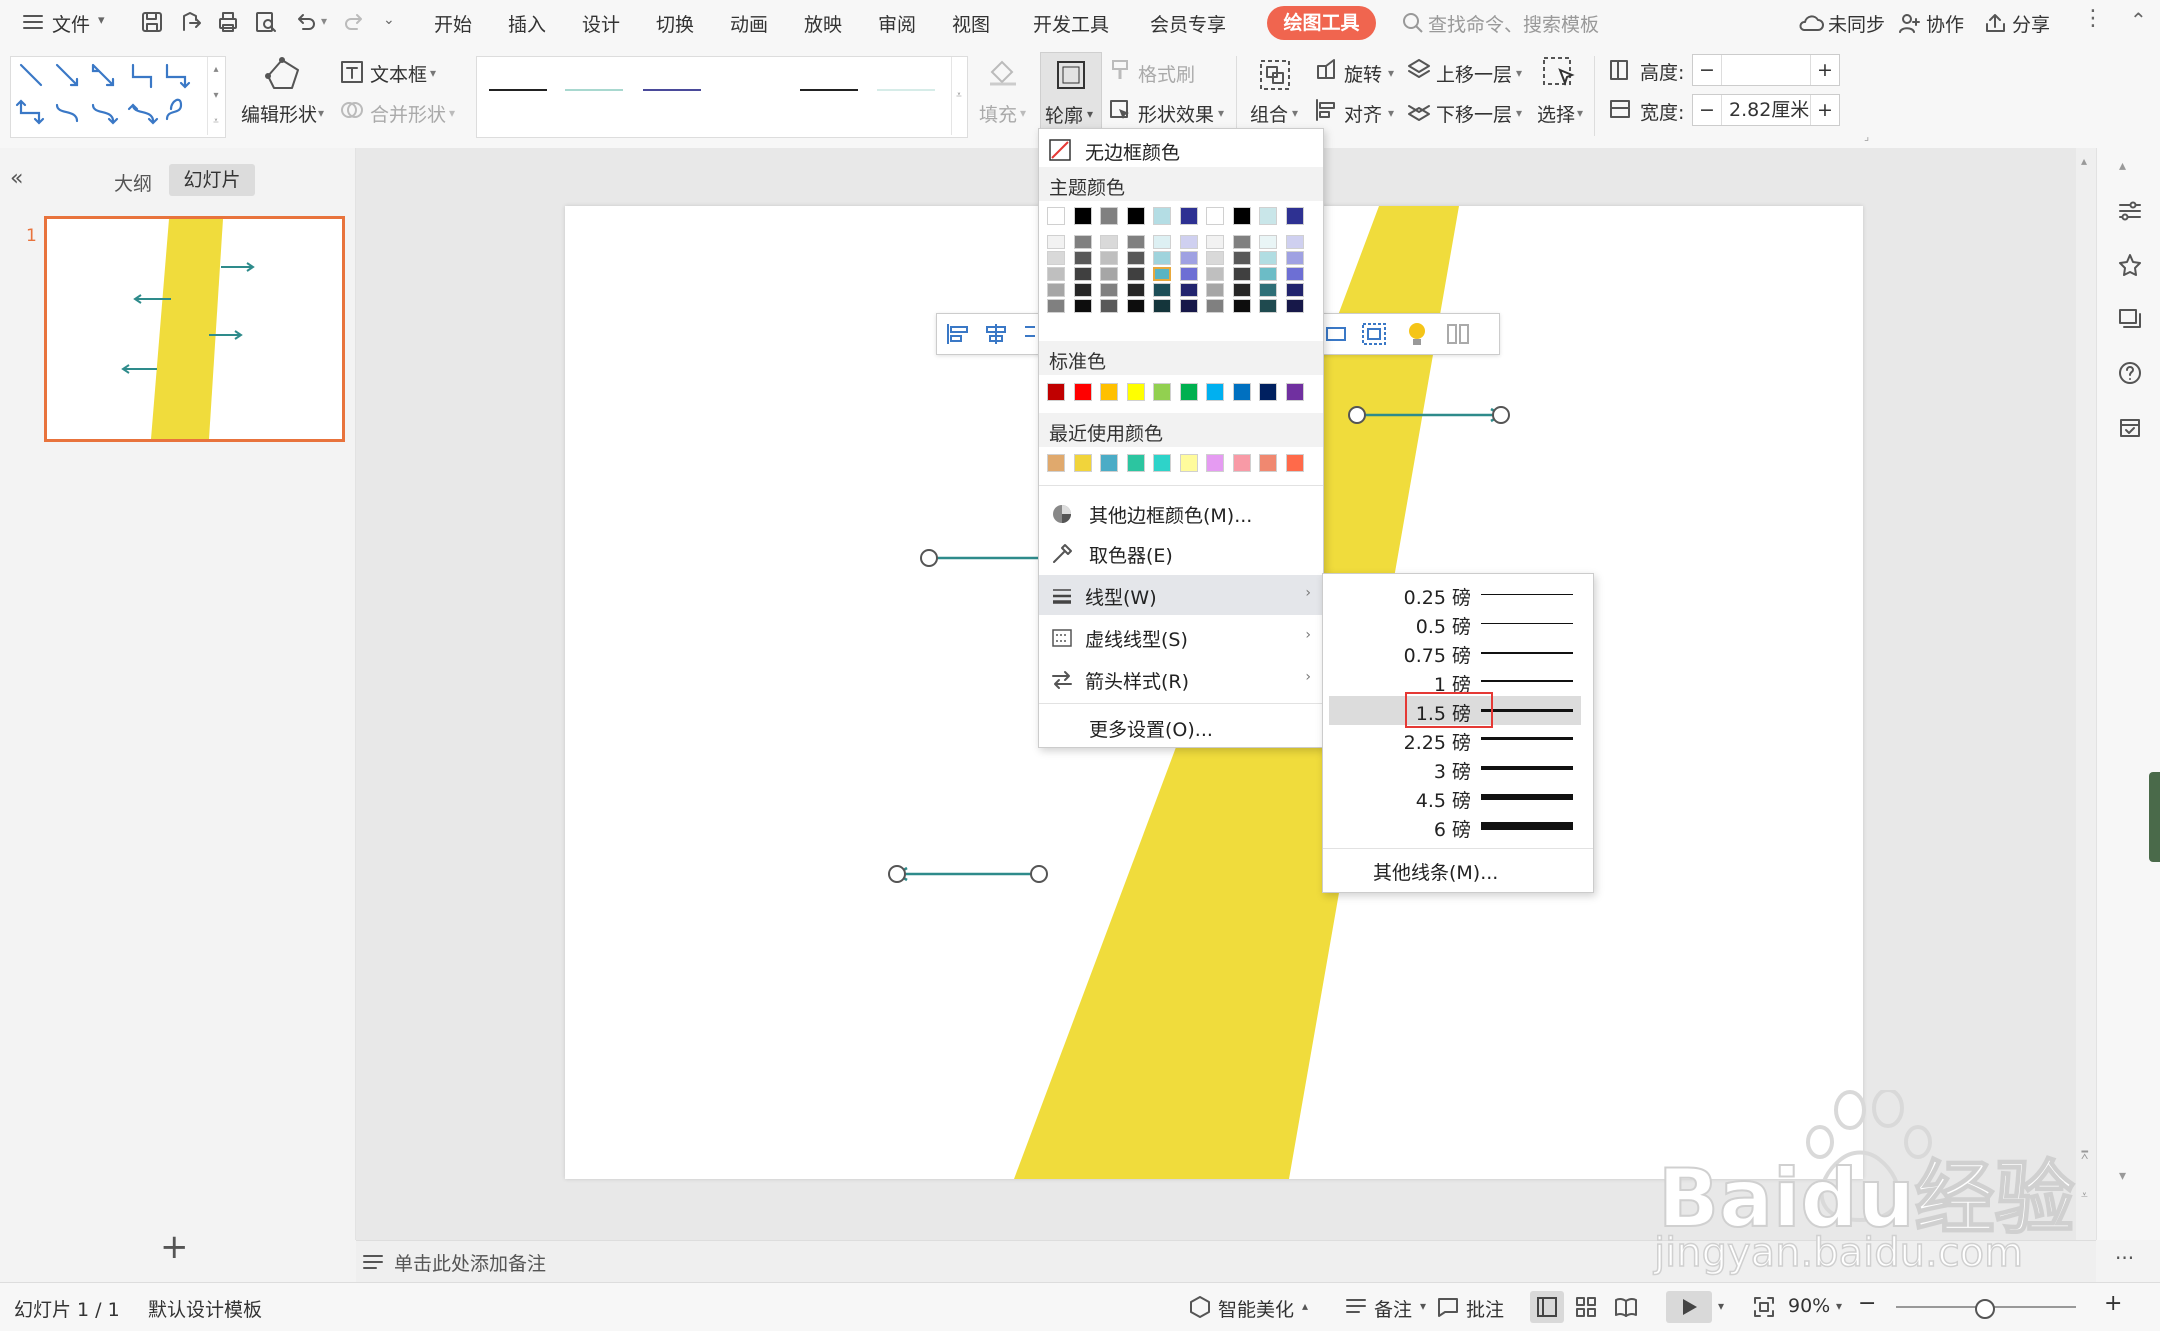  What do you see at coordinates (71, 23) in the screenshot?
I see `file-menu: 文件` at bounding box center [71, 23].